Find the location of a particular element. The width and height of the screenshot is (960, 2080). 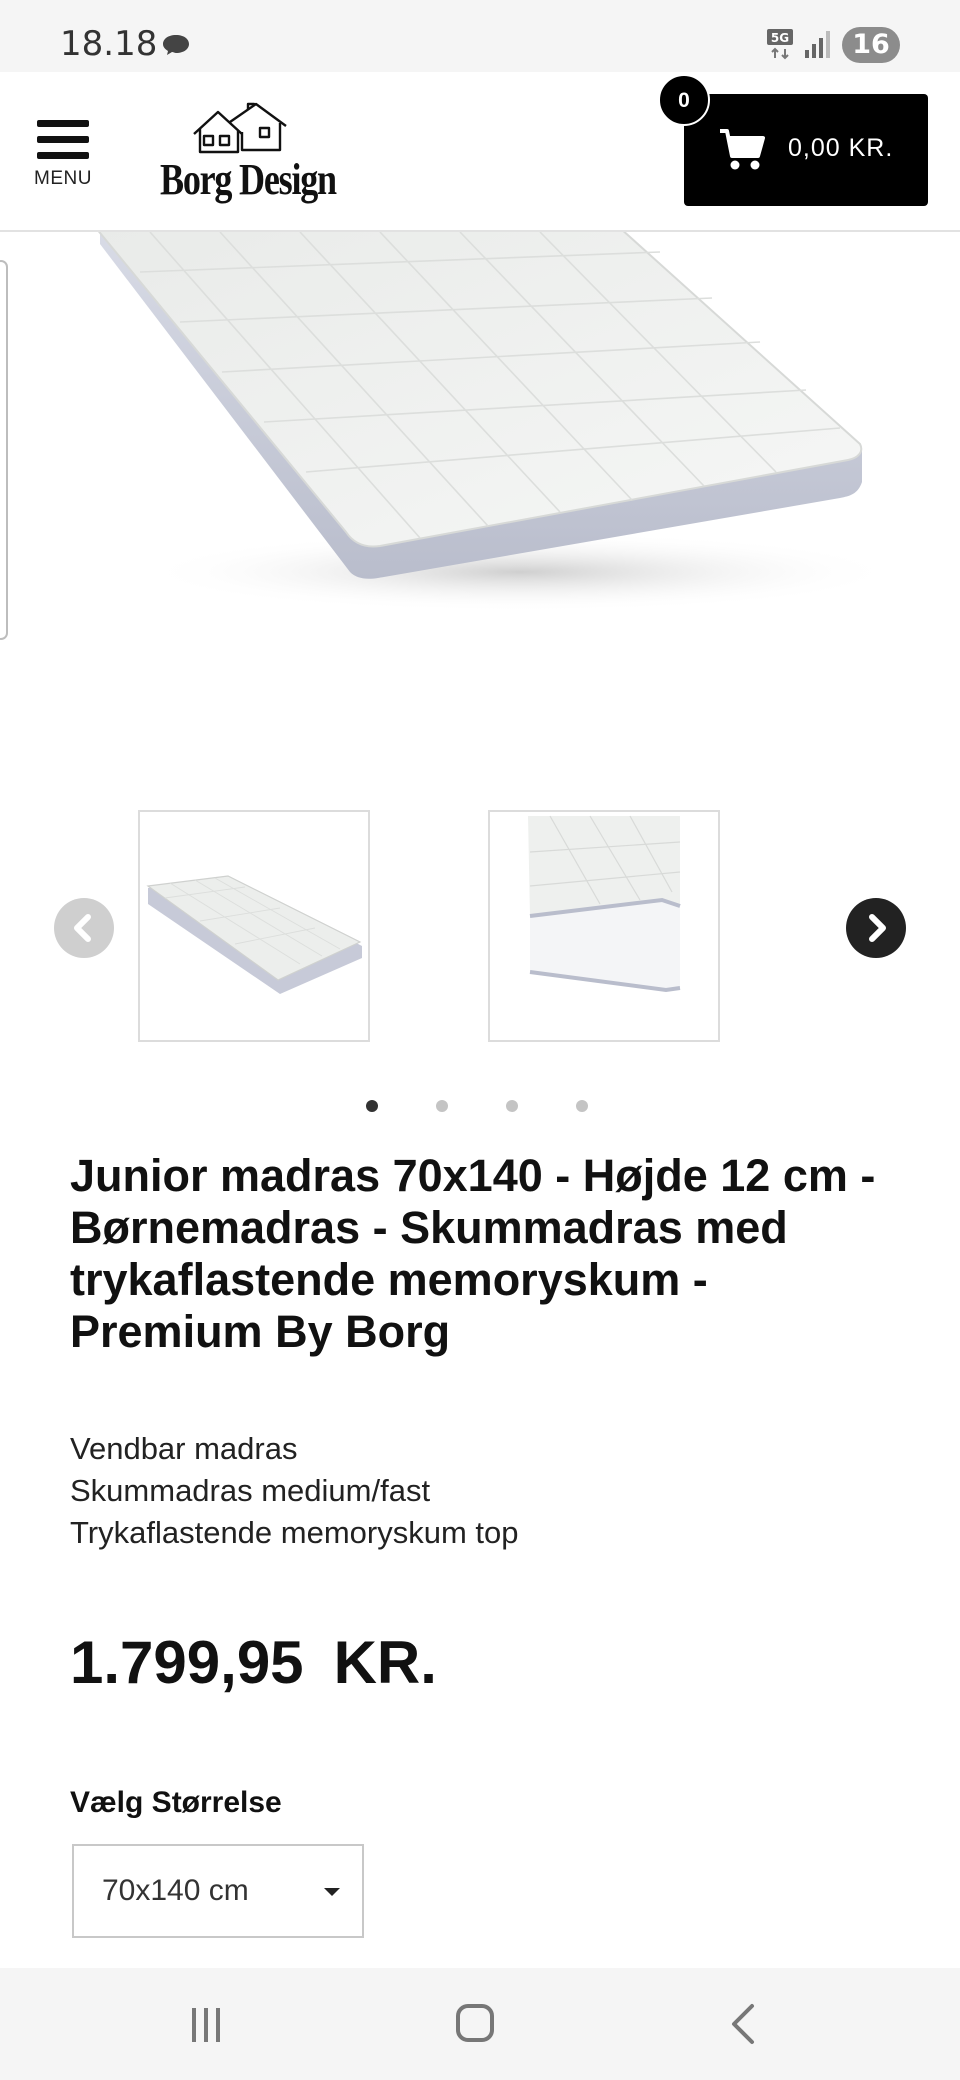

status-bar: 18.18 5G 16 is located at coordinates (480, 36).